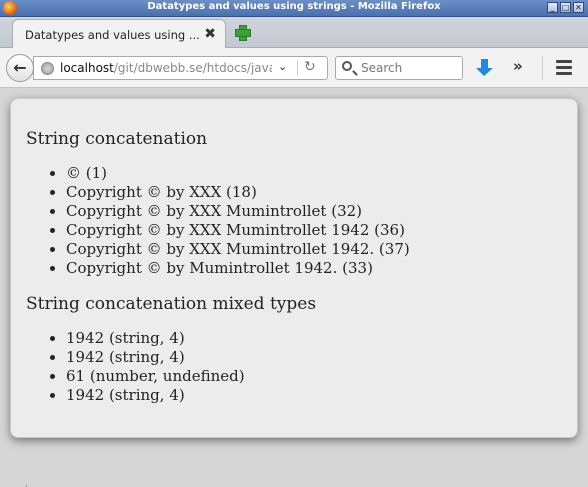  I want to click on section-heading-concatenation: String concatenation, so click(117, 139).